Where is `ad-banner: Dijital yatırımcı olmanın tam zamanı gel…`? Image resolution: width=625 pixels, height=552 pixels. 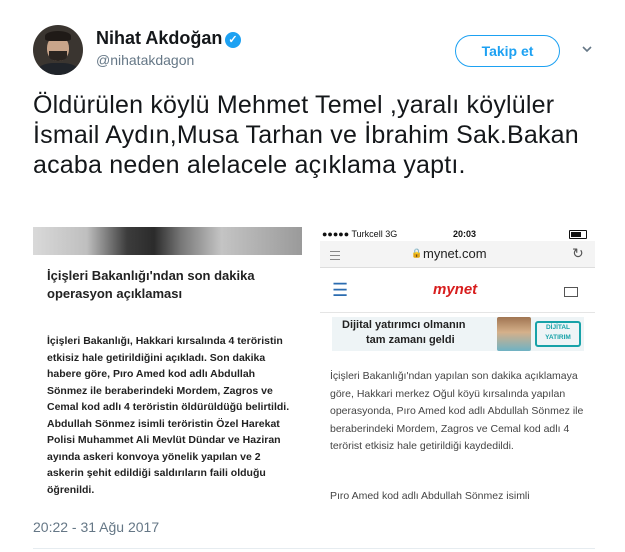
ad-banner: Dijital yatırımcı olmanın tam zamanı gel… is located at coordinates (458, 334).